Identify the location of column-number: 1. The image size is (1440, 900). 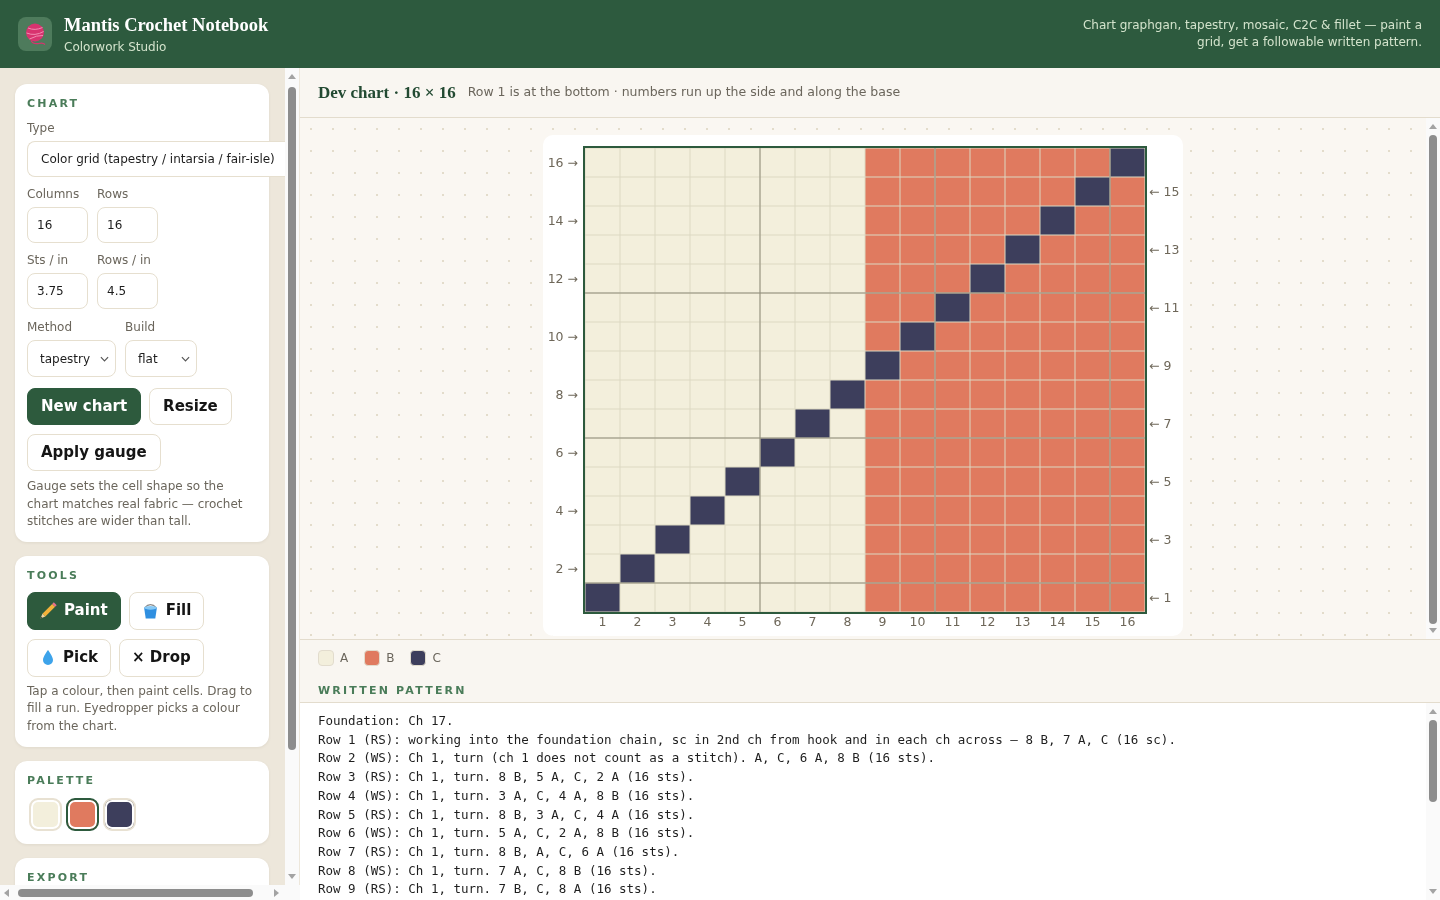
(602, 622).